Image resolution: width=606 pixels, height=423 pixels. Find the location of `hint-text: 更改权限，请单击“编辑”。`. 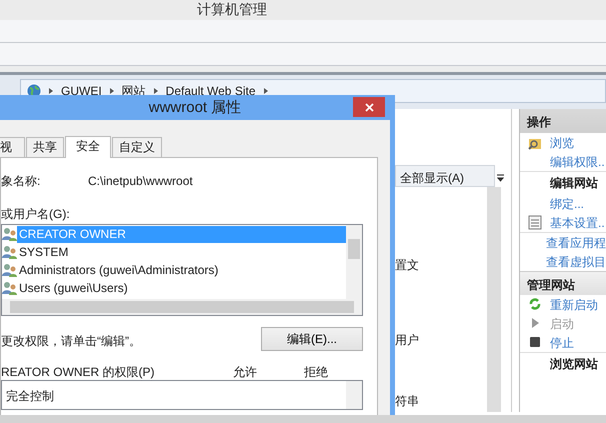

hint-text: 更改权限，请单击“编辑”。 is located at coordinates (71, 341).